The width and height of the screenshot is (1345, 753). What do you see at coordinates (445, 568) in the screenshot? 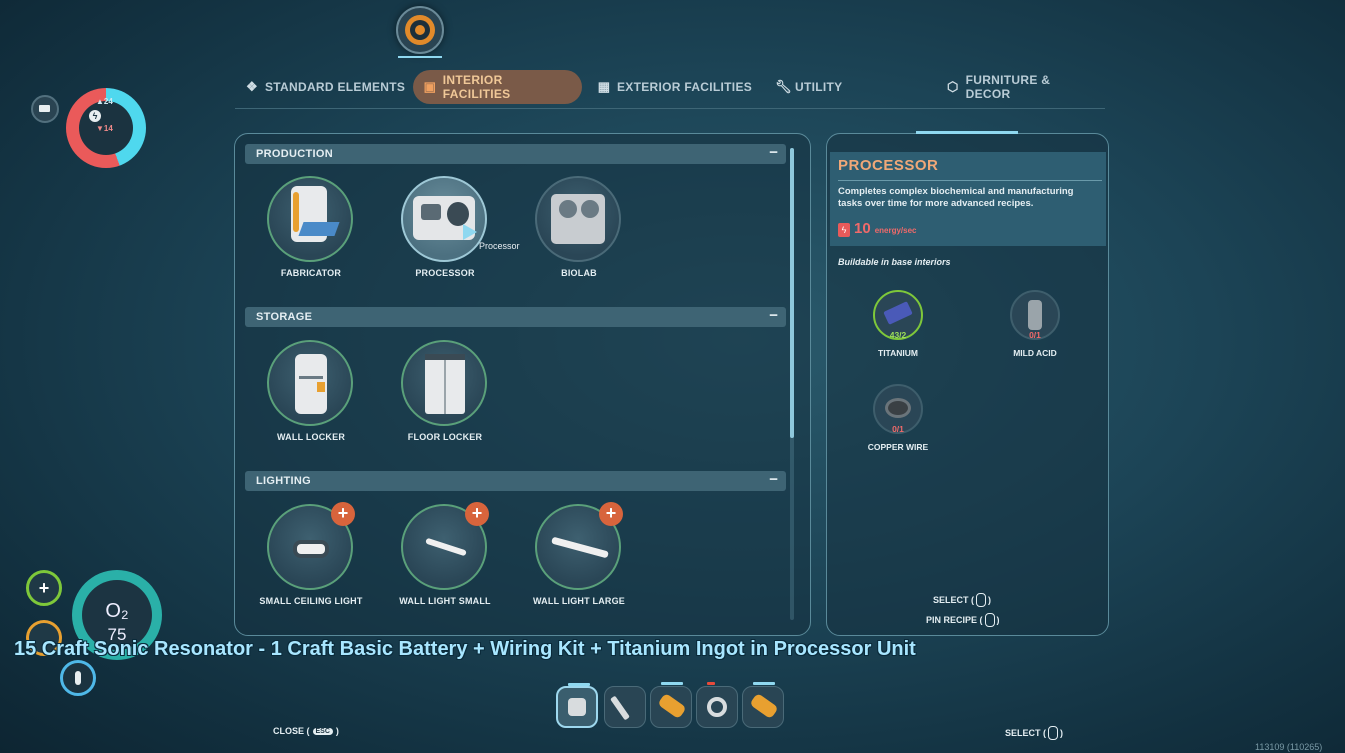
I see `item-wall-light-small: + WALL LIGHT SMALL` at bounding box center [445, 568].